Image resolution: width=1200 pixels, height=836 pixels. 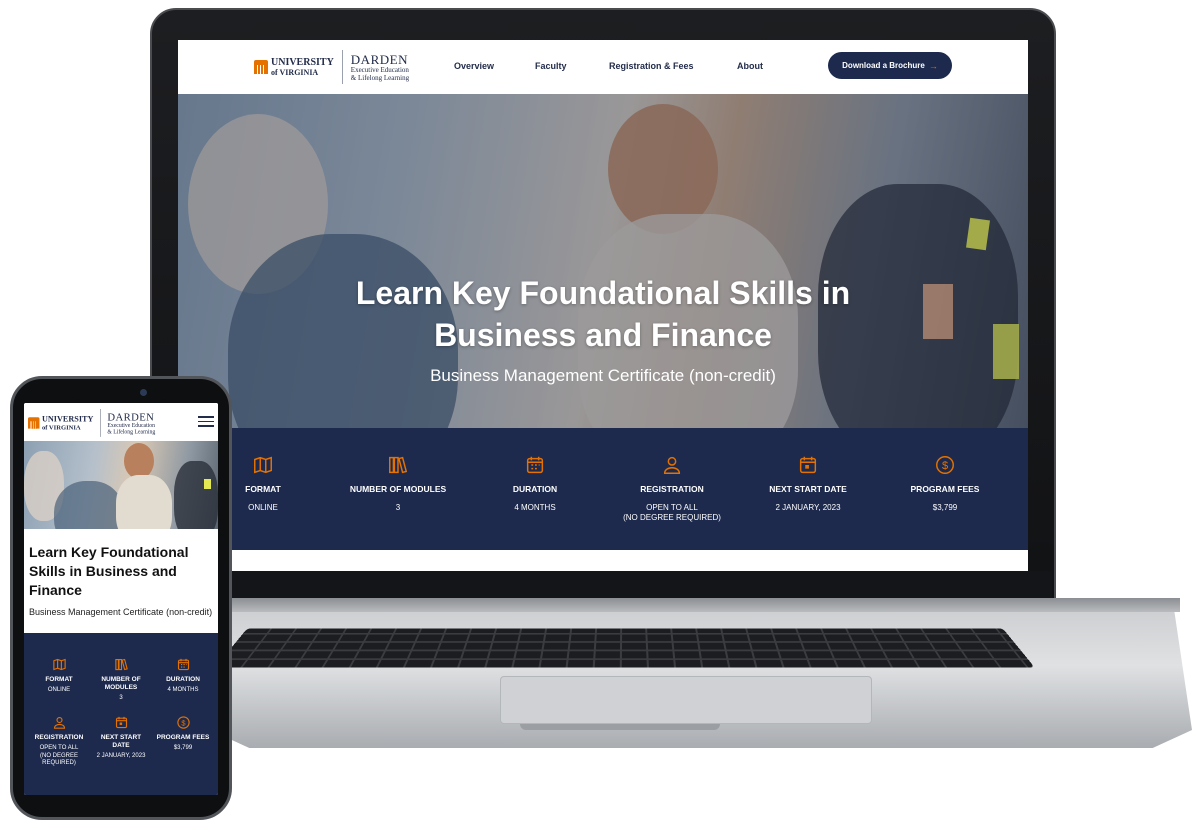 I want to click on mobile-hero-person-right, so click(x=196, y=495).